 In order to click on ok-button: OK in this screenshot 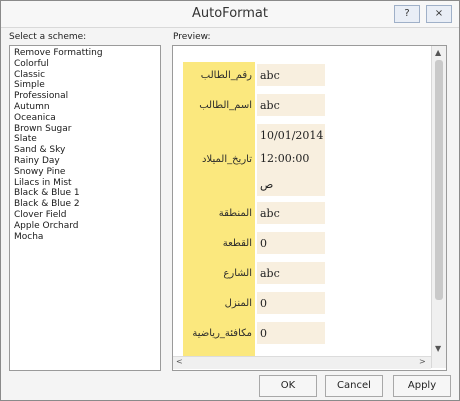, I will do `click(288, 386)`.